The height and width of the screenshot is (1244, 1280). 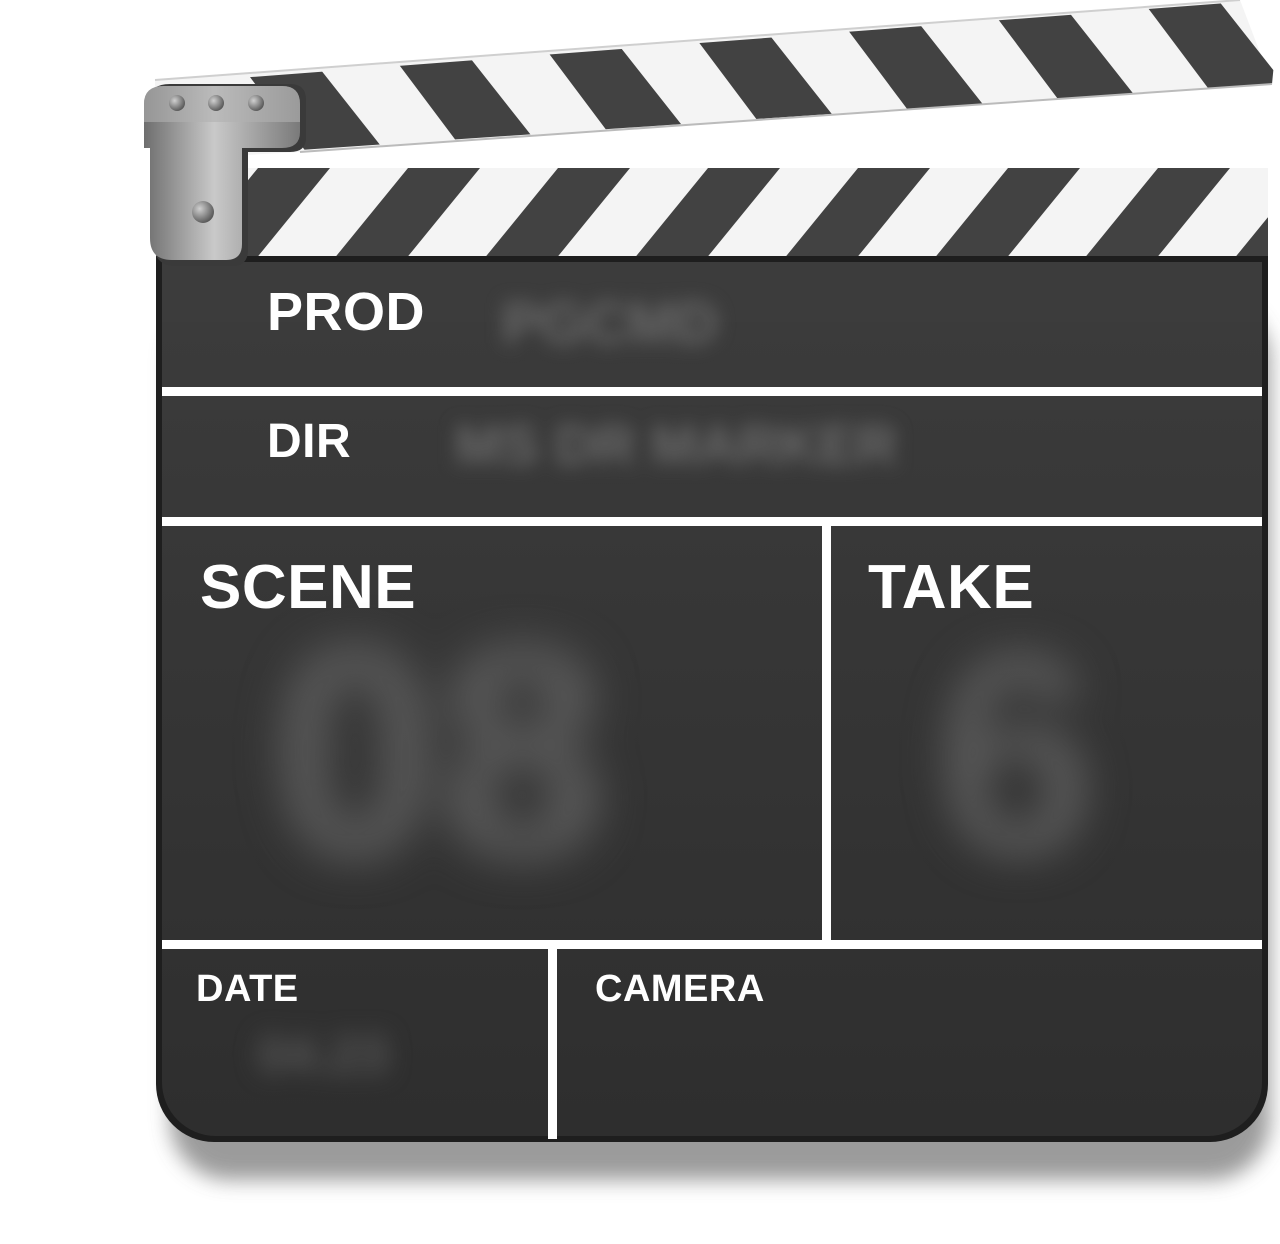 What do you see at coordinates (610, 323) in the screenshot?
I see `prod-value: PGCMD` at bounding box center [610, 323].